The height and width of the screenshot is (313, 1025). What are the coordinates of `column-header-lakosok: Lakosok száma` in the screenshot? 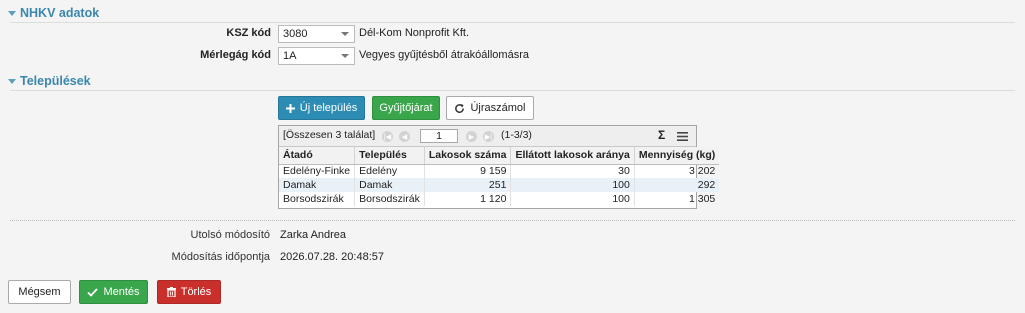 It's located at (468, 156).